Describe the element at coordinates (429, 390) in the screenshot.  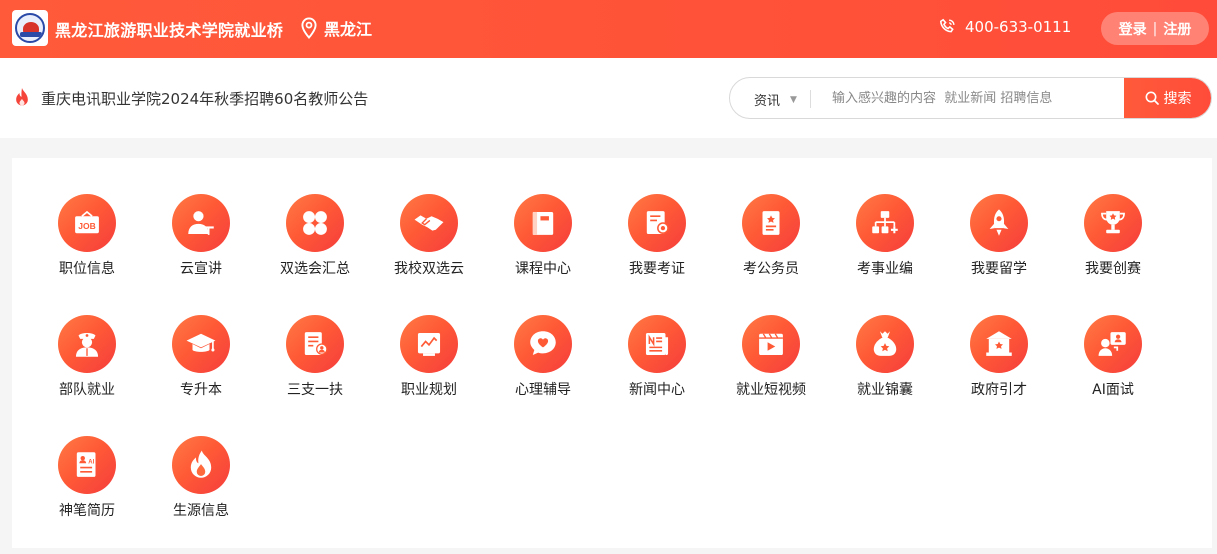
I see `menu-item-label: 职业规划` at that location.